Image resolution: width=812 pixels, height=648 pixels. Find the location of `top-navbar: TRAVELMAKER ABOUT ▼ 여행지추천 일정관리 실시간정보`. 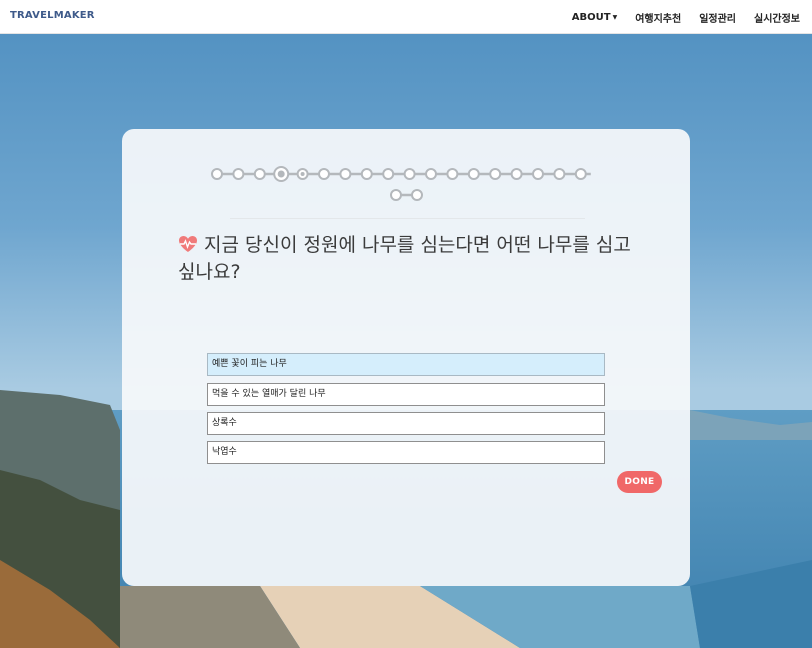

top-navbar: TRAVELMAKER ABOUT ▼ 여행지추천 일정관리 실시간정보 is located at coordinates (406, 17).